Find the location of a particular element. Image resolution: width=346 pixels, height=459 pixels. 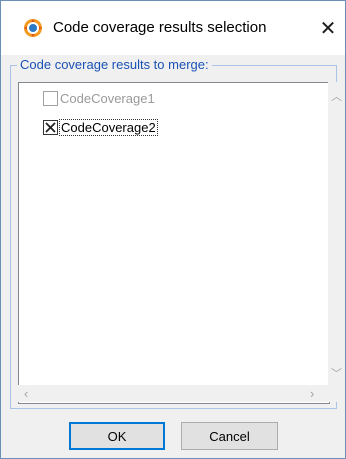

ok-button: OK is located at coordinates (117, 436).